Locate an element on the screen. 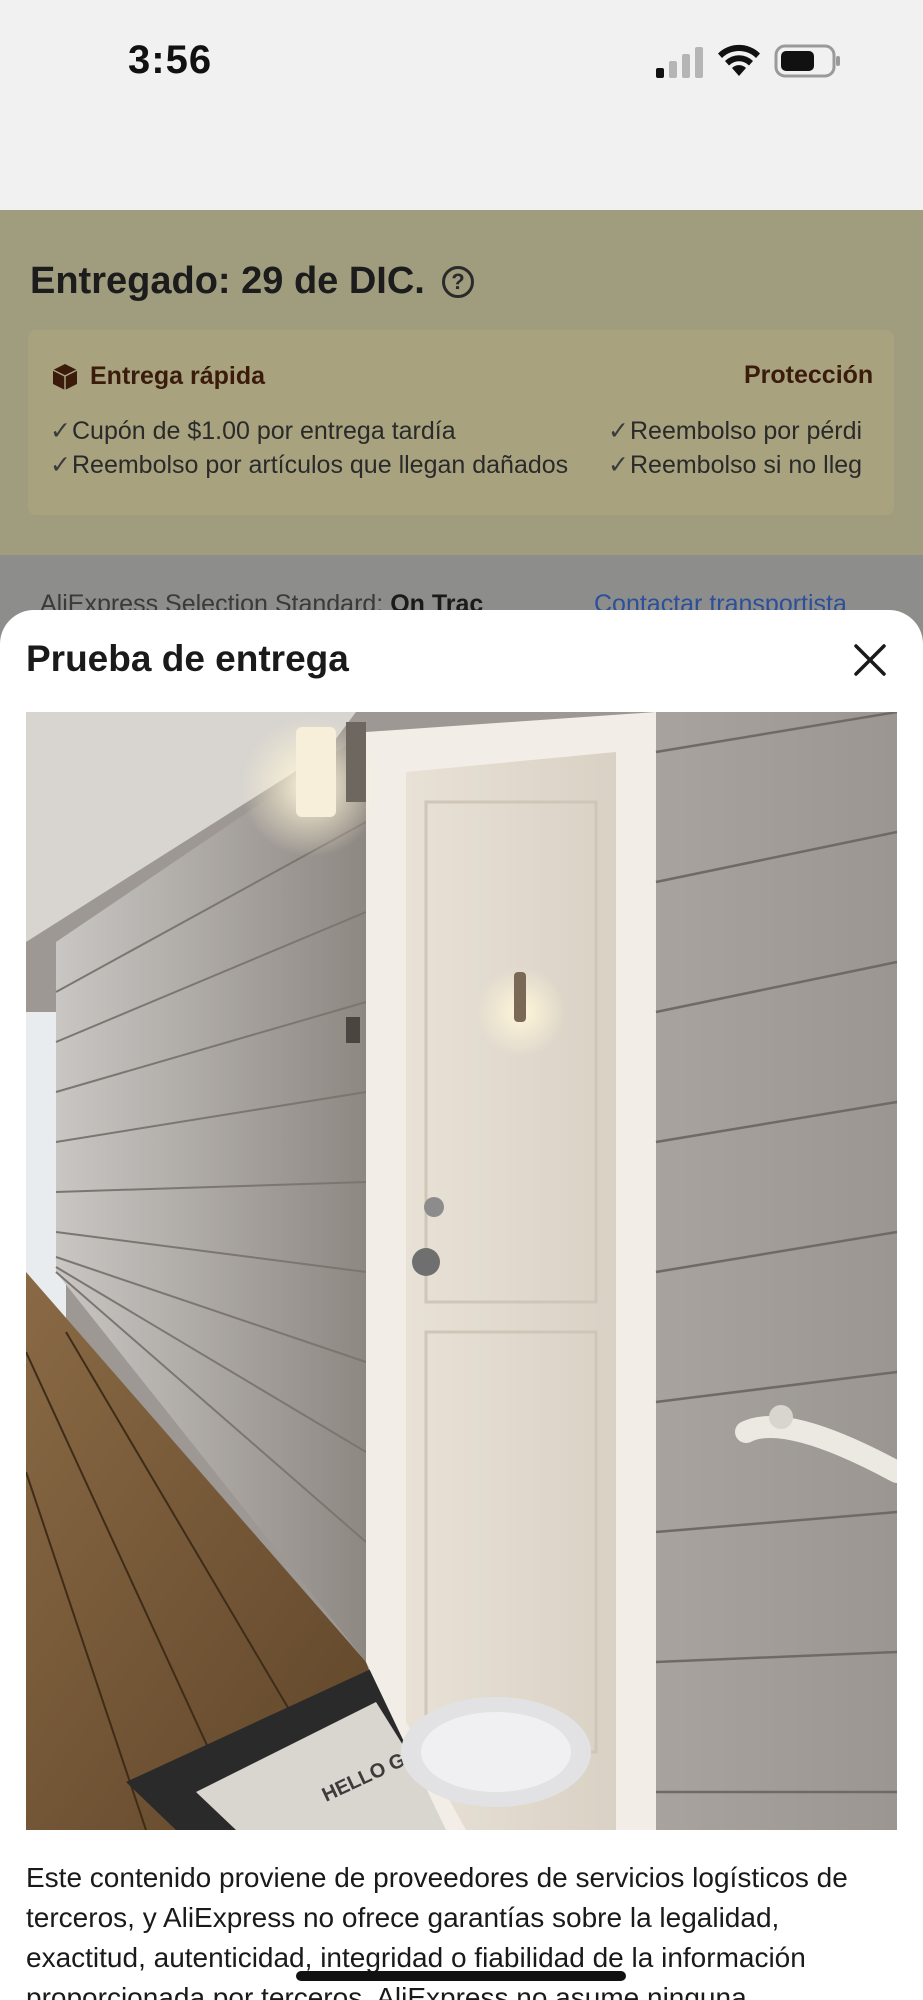  battery-icon is located at coordinates (807, 61).